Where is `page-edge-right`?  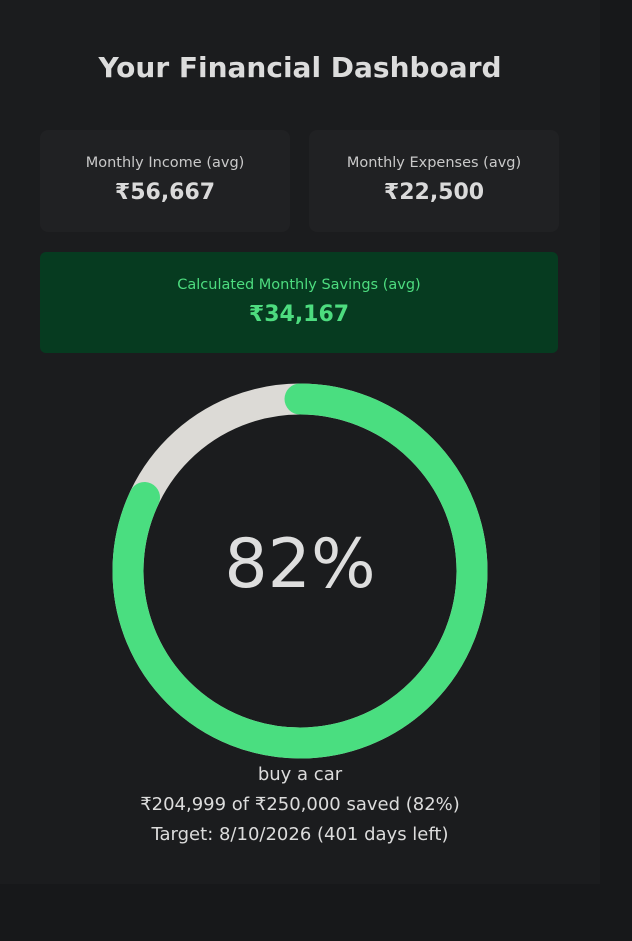
page-edge-right is located at coordinates (616, 470).